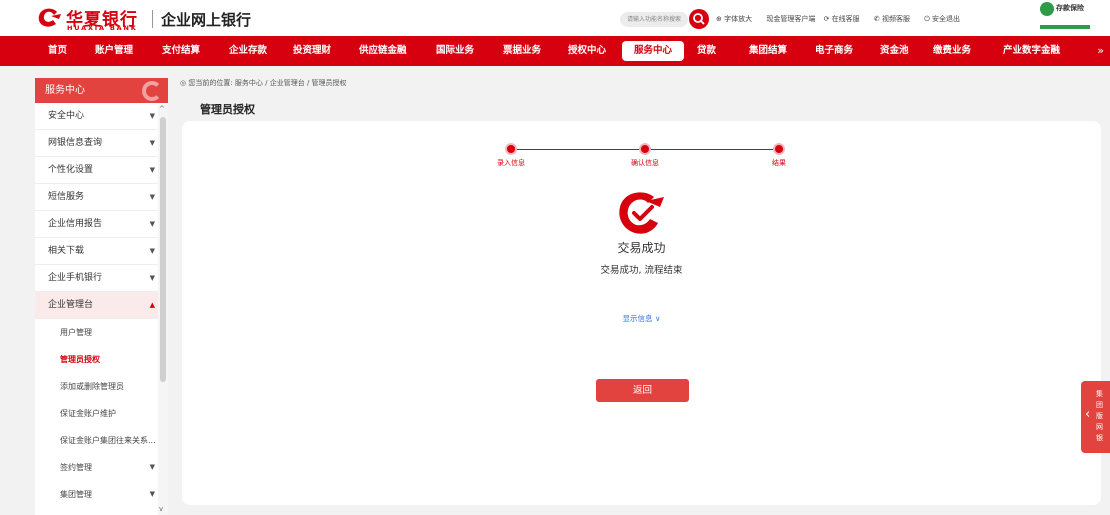  Describe the element at coordinates (654, 19) in the screenshot. I see `search-input: 请输入功能名称搜索` at that location.